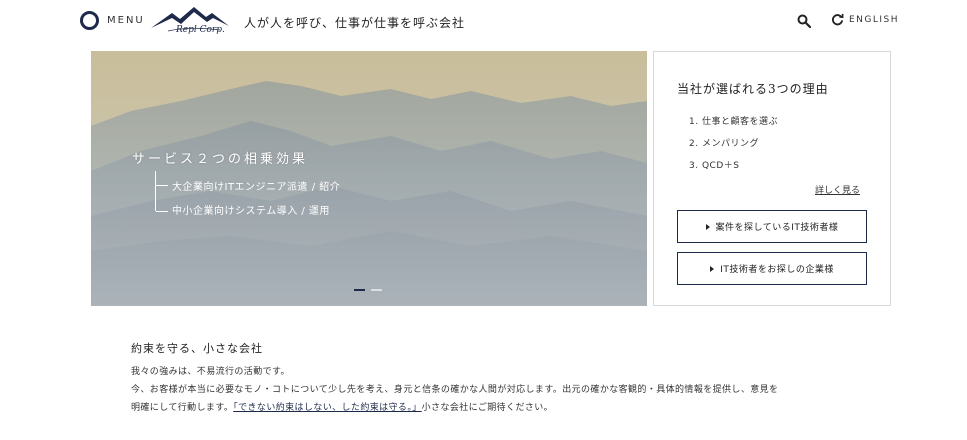 The image size is (967, 440). Describe the element at coordinates (368, 290) in the screenshot. I see `slider-indicators` at that location.